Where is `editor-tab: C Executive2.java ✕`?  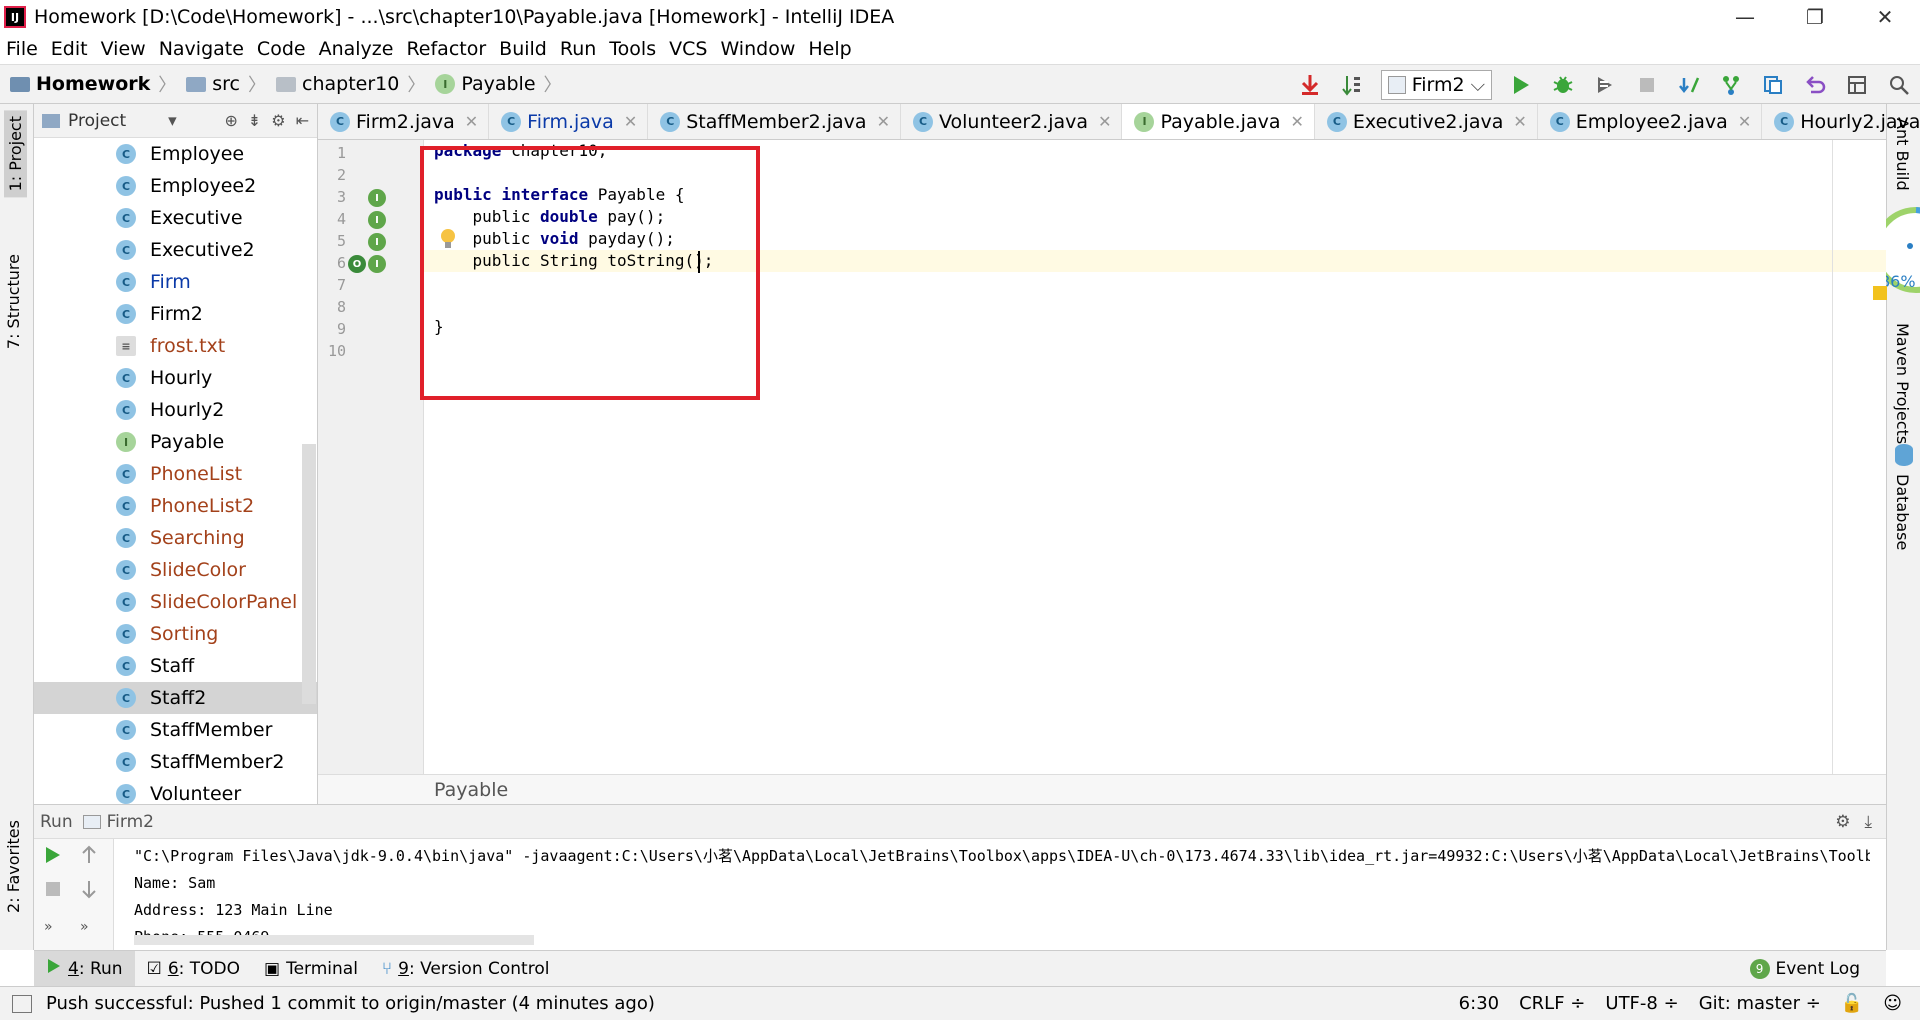 editor-tab: C Executive2.java ✕ is located at coordinates (1426, 121).